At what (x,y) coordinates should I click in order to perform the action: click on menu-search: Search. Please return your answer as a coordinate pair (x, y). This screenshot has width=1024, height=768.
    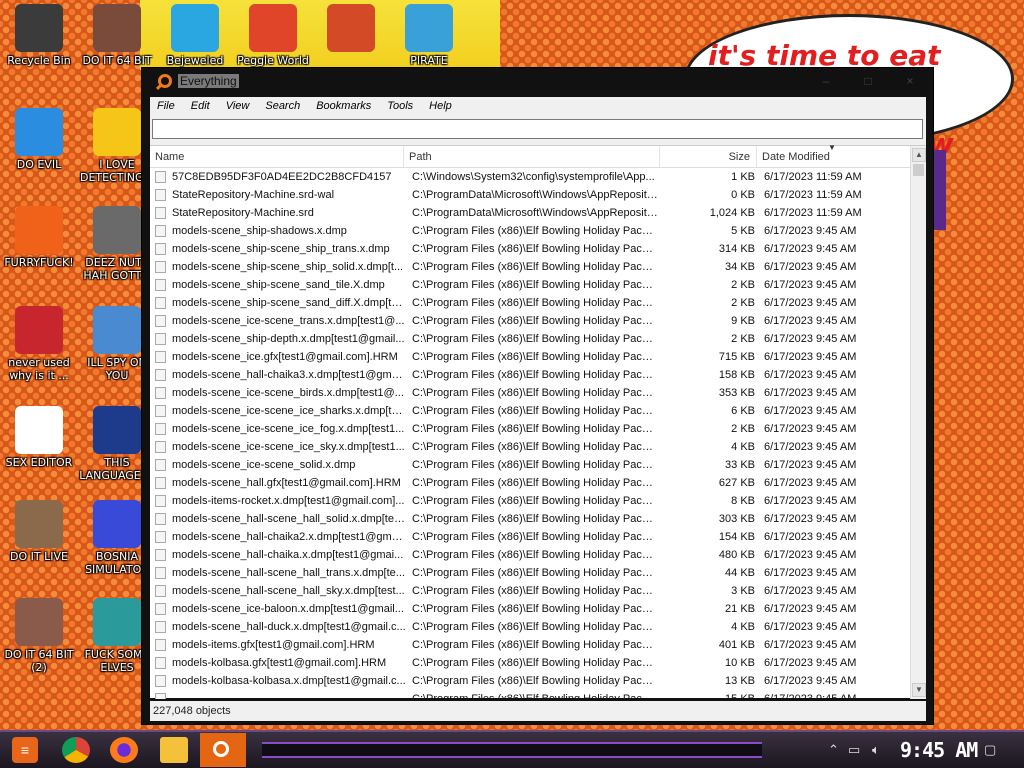
    Looking at the image, I should click on (283, 106).